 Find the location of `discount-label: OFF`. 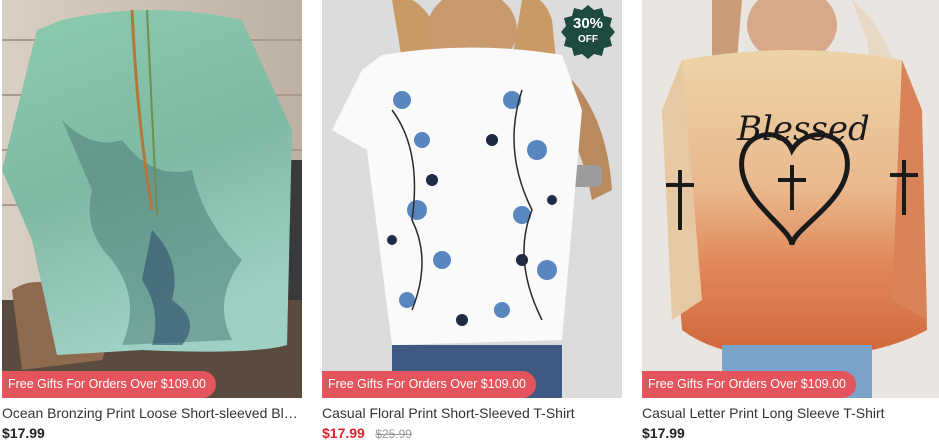

discount-label: OFF is located at coordinates (588, 39).